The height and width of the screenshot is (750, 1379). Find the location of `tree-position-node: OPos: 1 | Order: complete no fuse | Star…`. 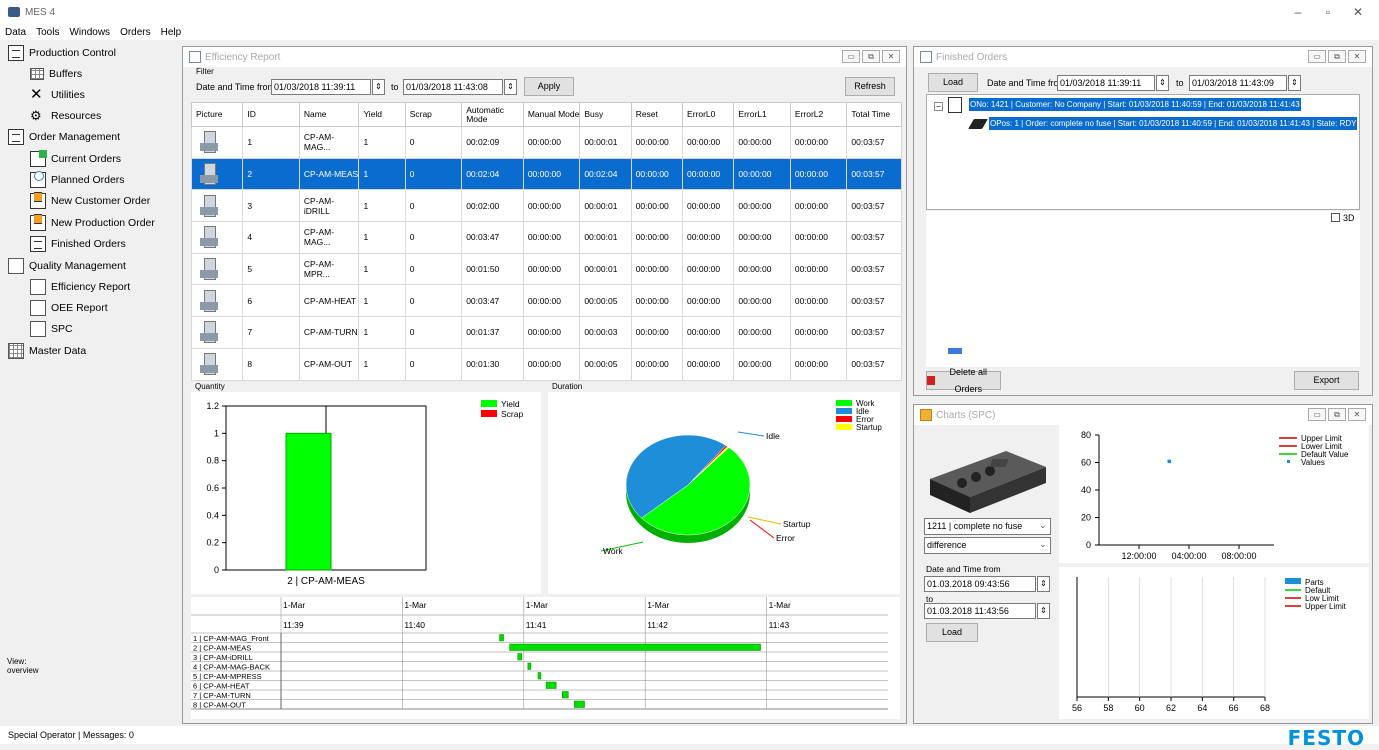

tree-position-node: OPos: 1 | Order: complete no fuse | Star… is located at coordinates (1173, 123).